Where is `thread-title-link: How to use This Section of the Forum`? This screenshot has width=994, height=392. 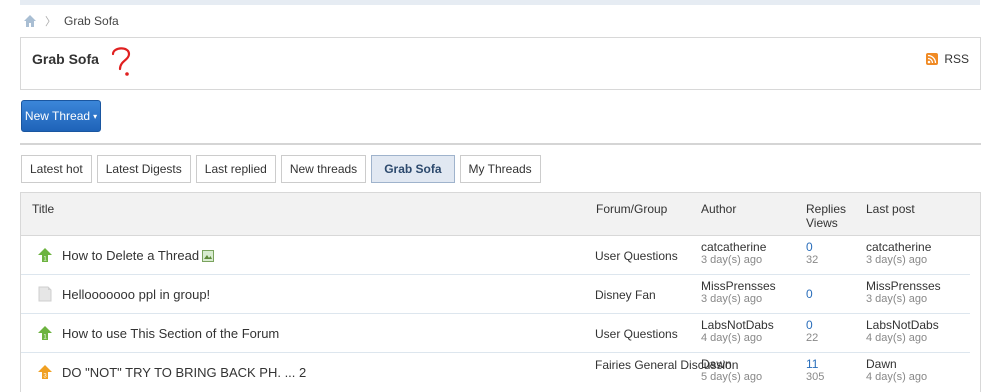
thread-title-link: How to use This Section of the Forum is located at coordinates (170, 333).